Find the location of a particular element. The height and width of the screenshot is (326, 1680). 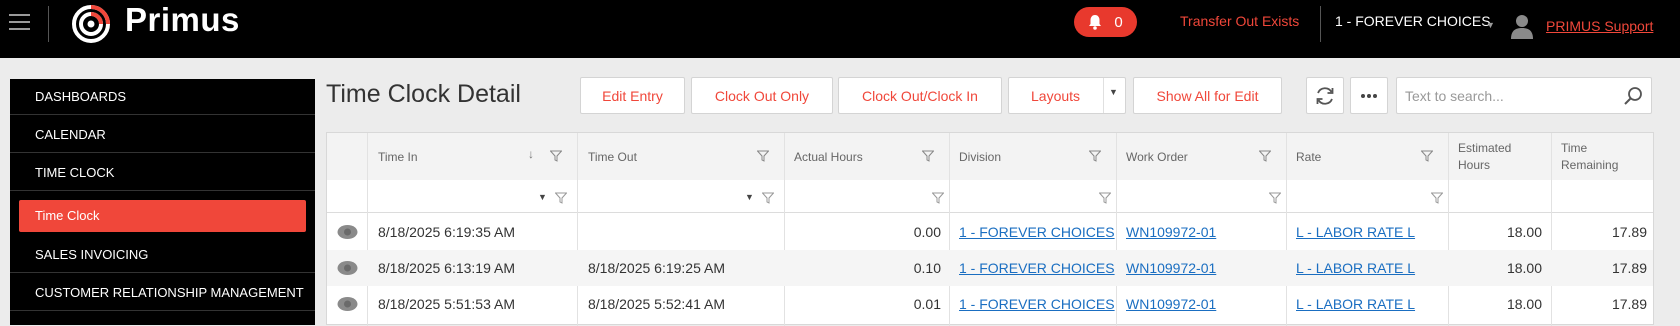

cell-time-in: 8/18/2025 6:19:35 AM is located at coordinates (446, 232).